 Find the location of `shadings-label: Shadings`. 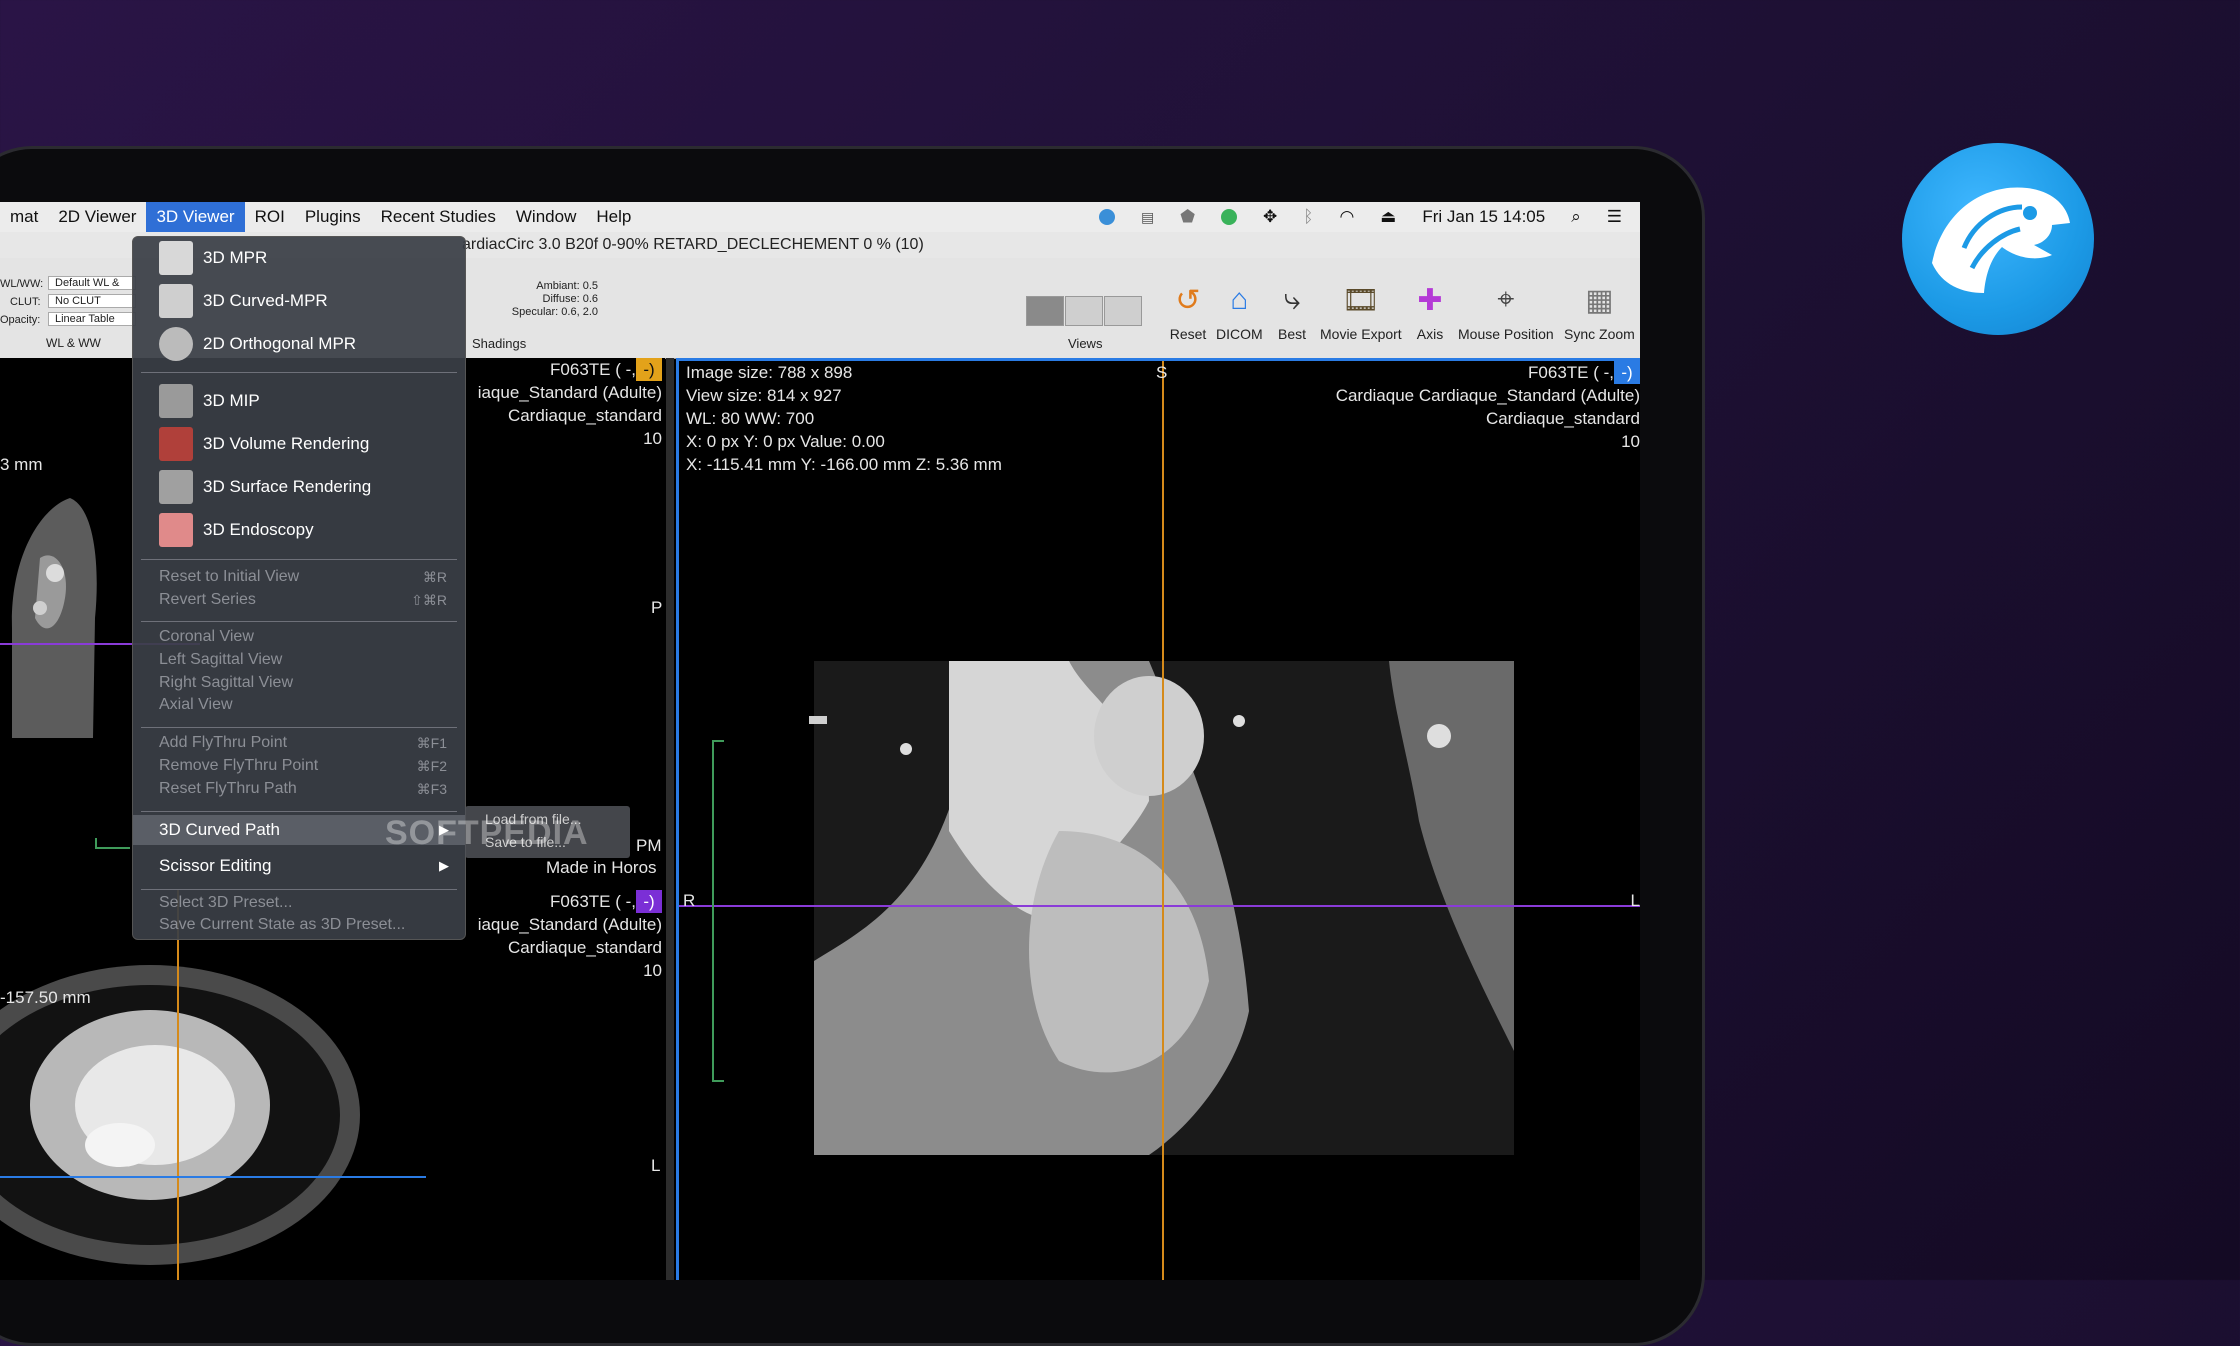

shadings-label: Shadings is located at coordinates (499, 343).